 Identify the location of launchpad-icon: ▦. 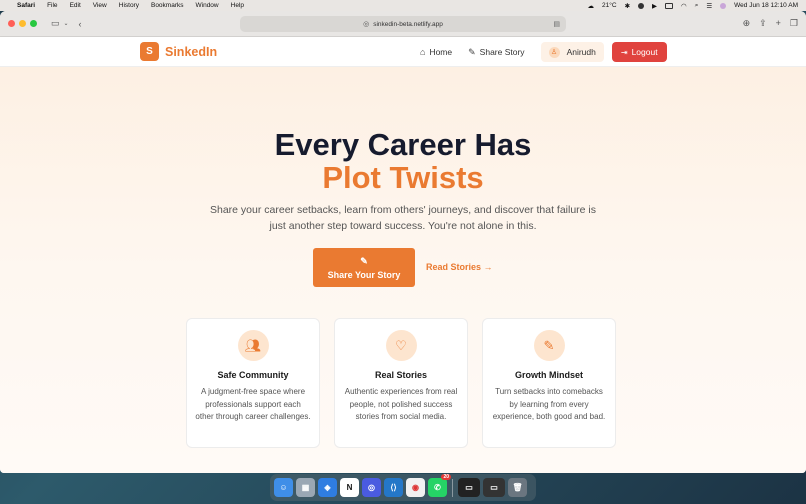
(305, 487).